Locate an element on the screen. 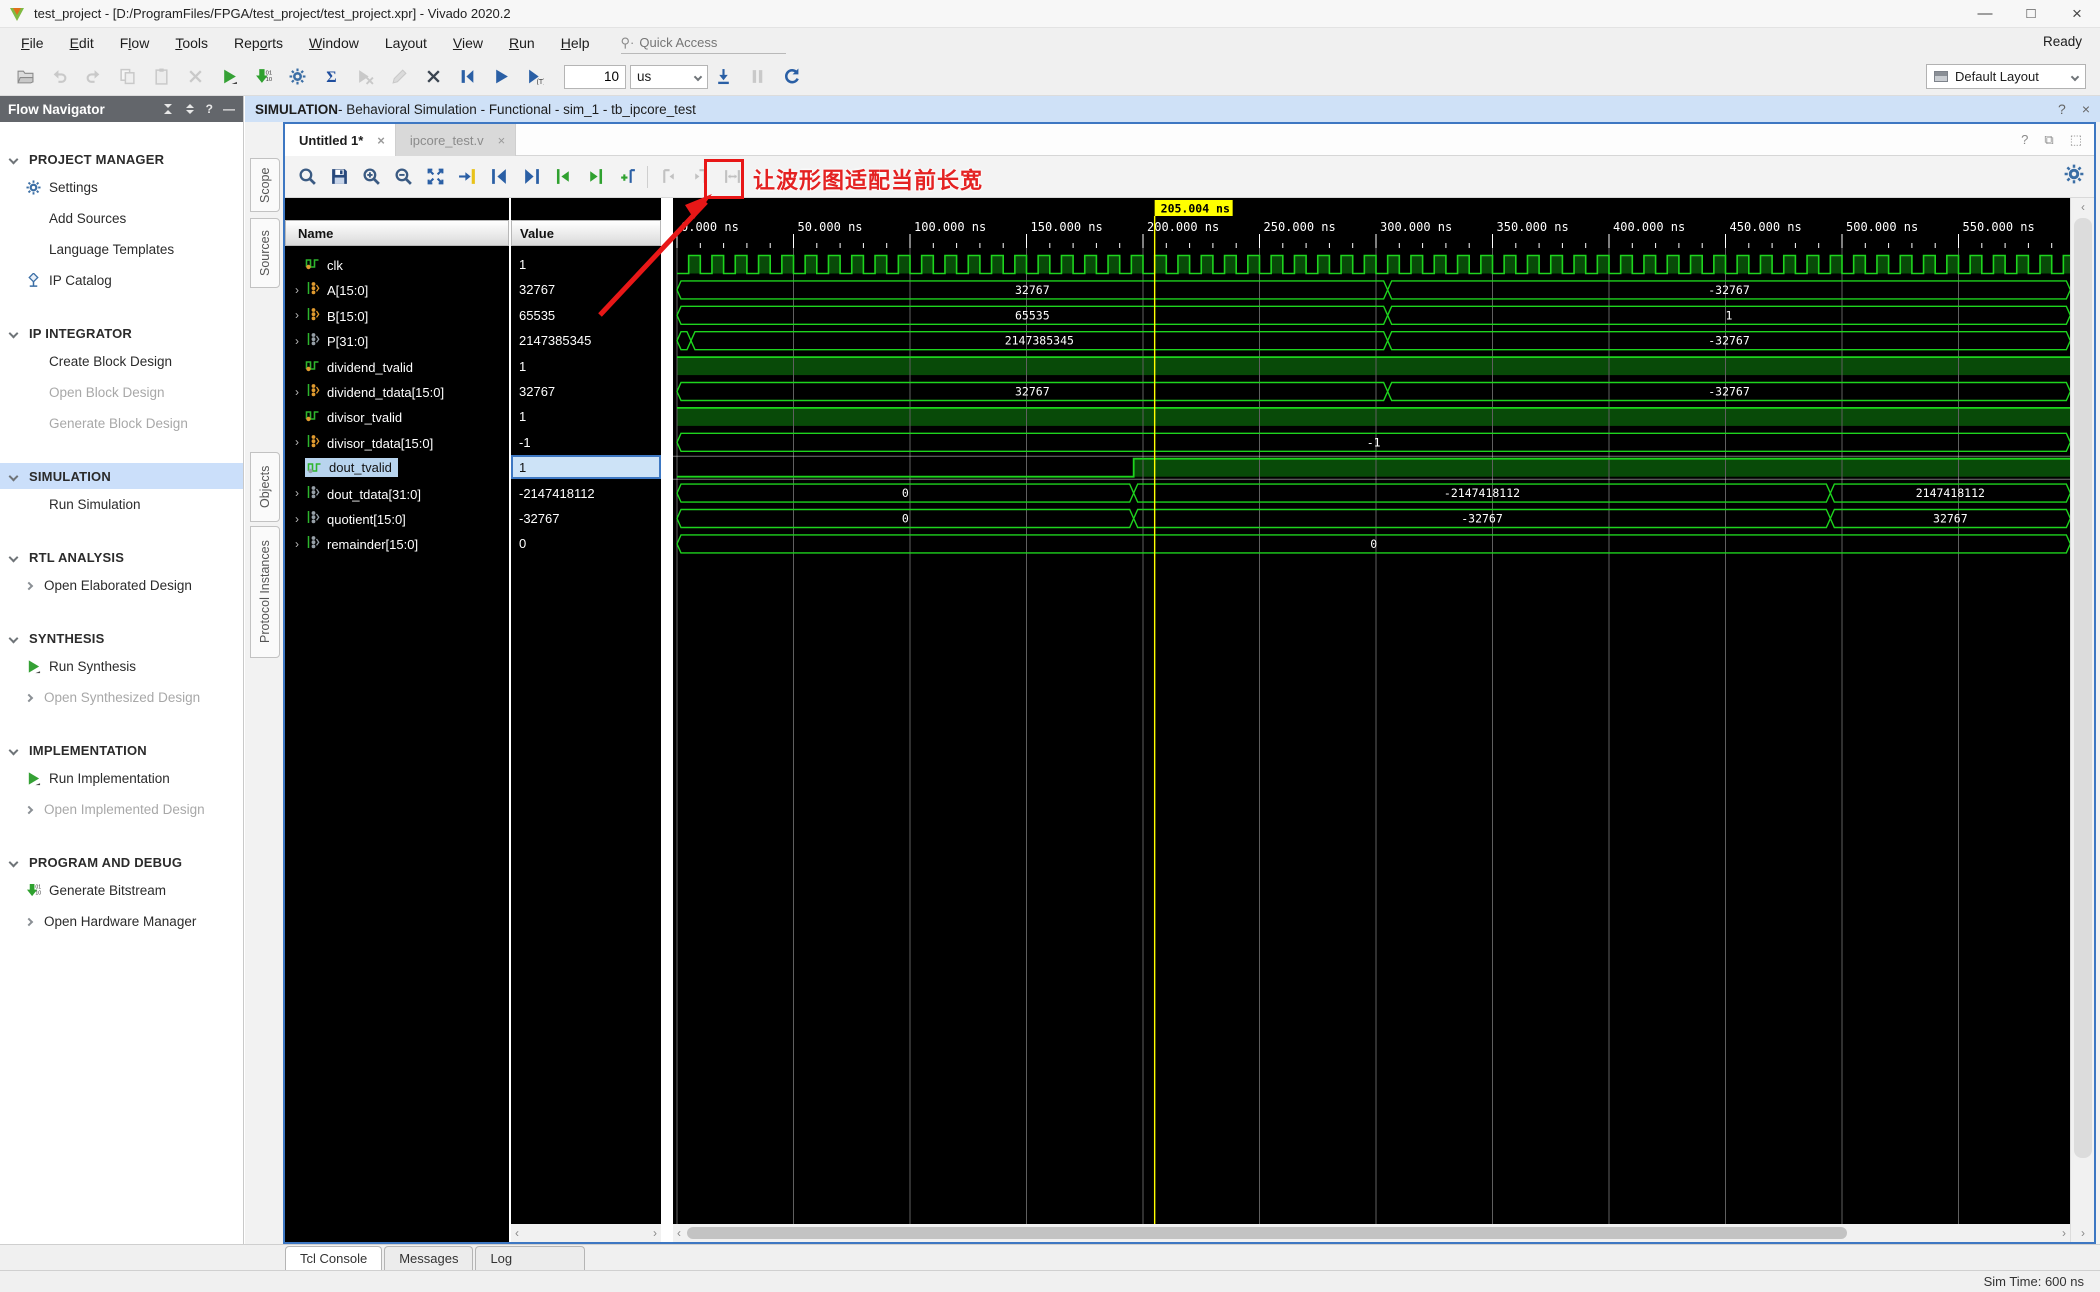 The image size is (2100, 1292). zoom-to-cursor-button is located at coordinates (467, 177).